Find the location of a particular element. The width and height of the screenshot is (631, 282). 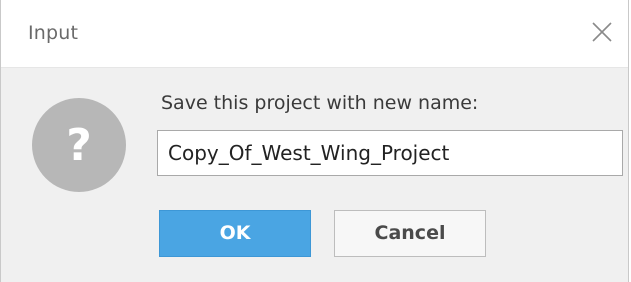

ok-button: OK is located at coordinates (235, 233).